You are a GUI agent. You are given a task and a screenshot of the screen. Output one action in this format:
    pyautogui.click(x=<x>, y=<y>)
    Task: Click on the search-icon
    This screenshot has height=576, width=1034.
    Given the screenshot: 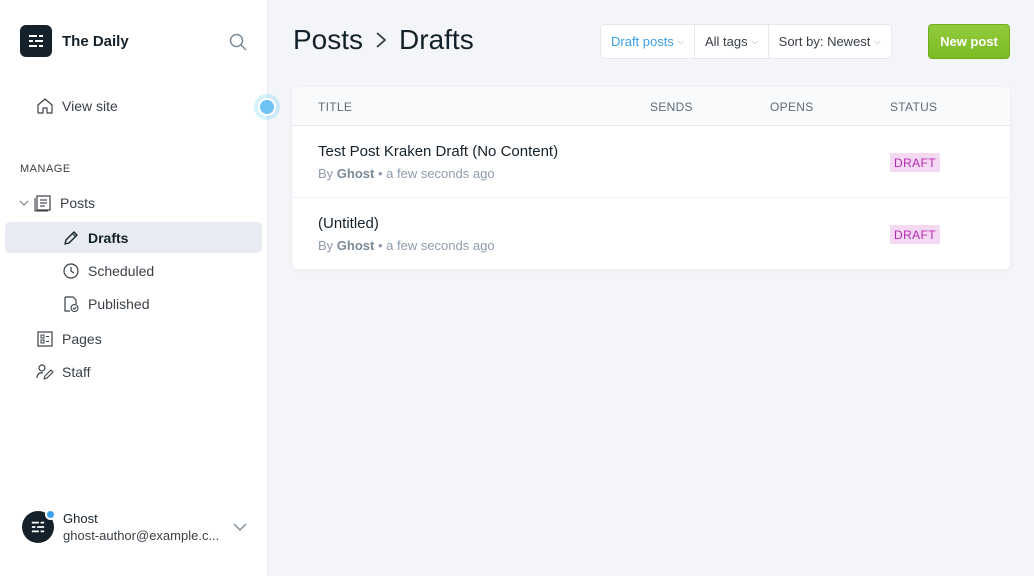 What is the action you would take?
    pyautogui.click(x=238, y=42)
    